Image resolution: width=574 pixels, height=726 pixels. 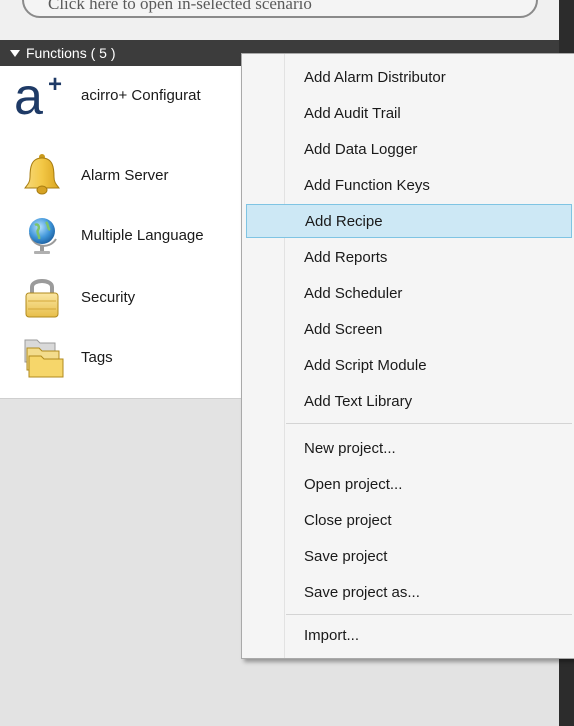 I want to click on menu-item-label: Add Script Module, so click(x=365, y=365).